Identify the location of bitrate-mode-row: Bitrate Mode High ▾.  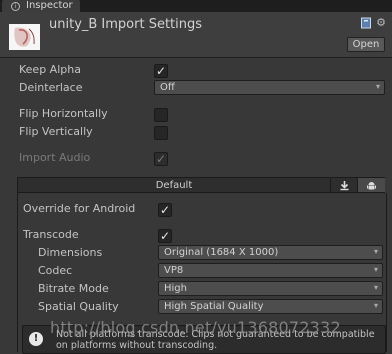
(196, 289).